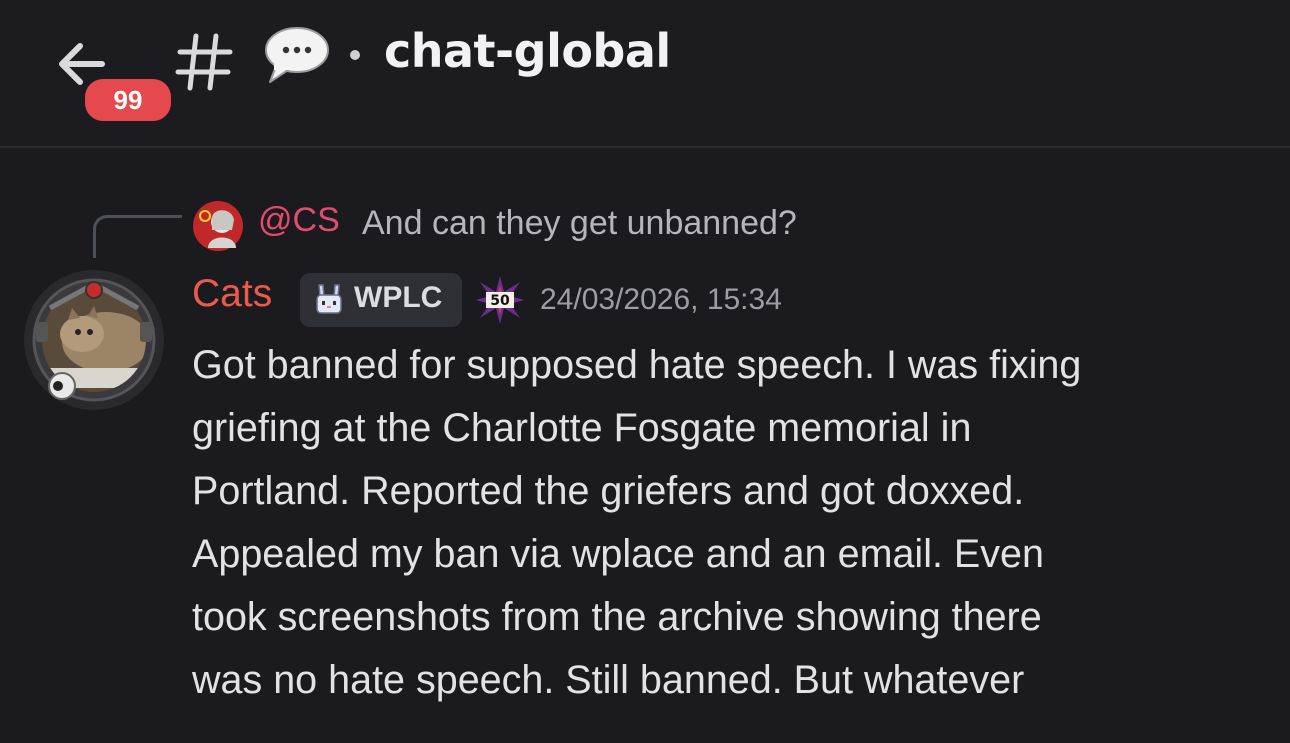  What do you see at coordinates (579, 223) in the screenshot?
I see `reply-preview-text: And can they get unbanned?` at bounding box center [579, 223].